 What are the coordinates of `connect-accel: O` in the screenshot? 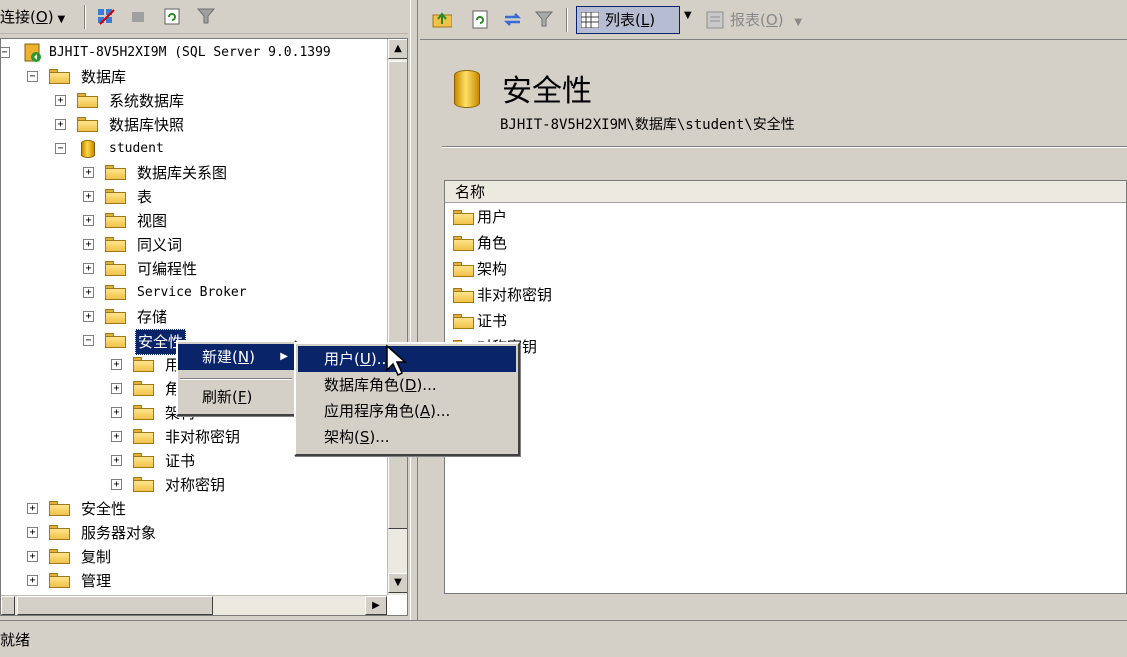 It's located at (41, 17).